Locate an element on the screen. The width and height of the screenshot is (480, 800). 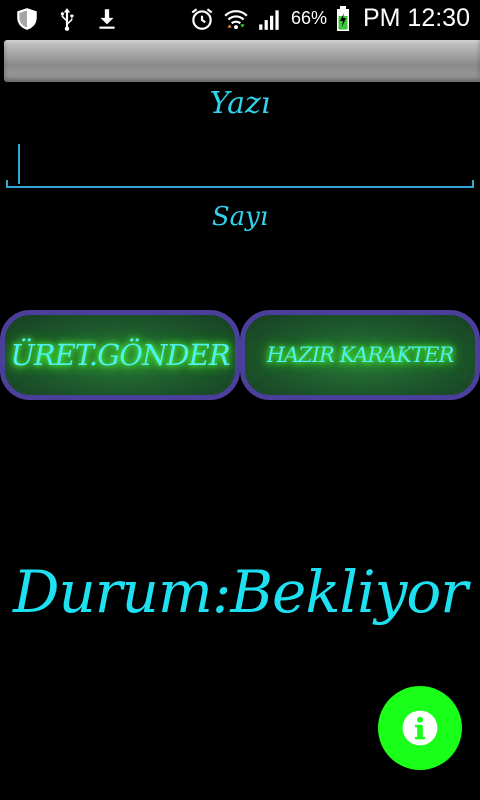
ready-character-button: HAZIR KARAKTER is located at coordinates (360, 355).